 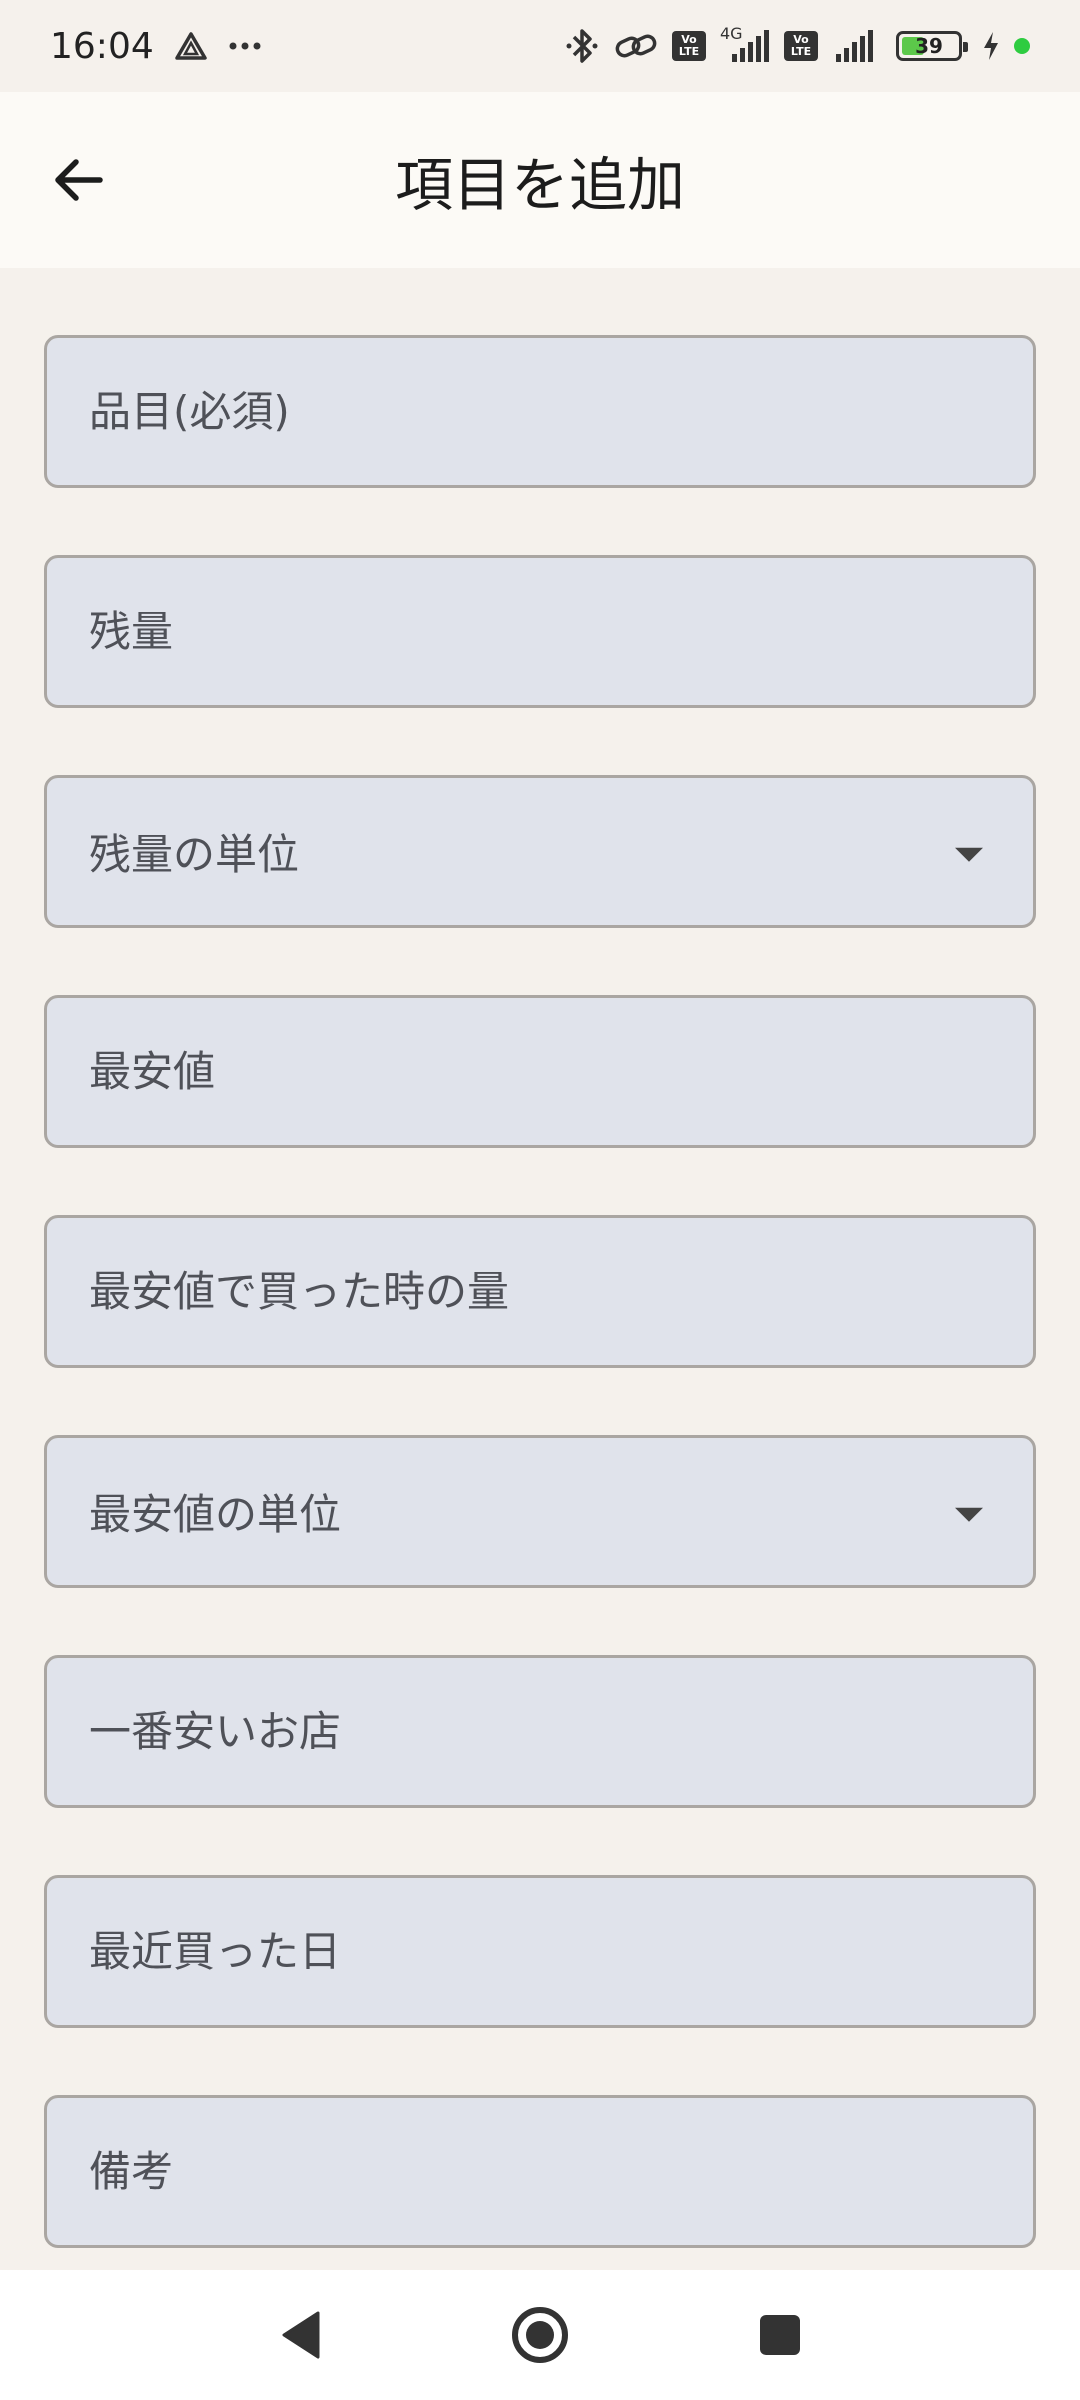 I want to click on lowest-price-quantity-field, so click(x=540, y=1291).